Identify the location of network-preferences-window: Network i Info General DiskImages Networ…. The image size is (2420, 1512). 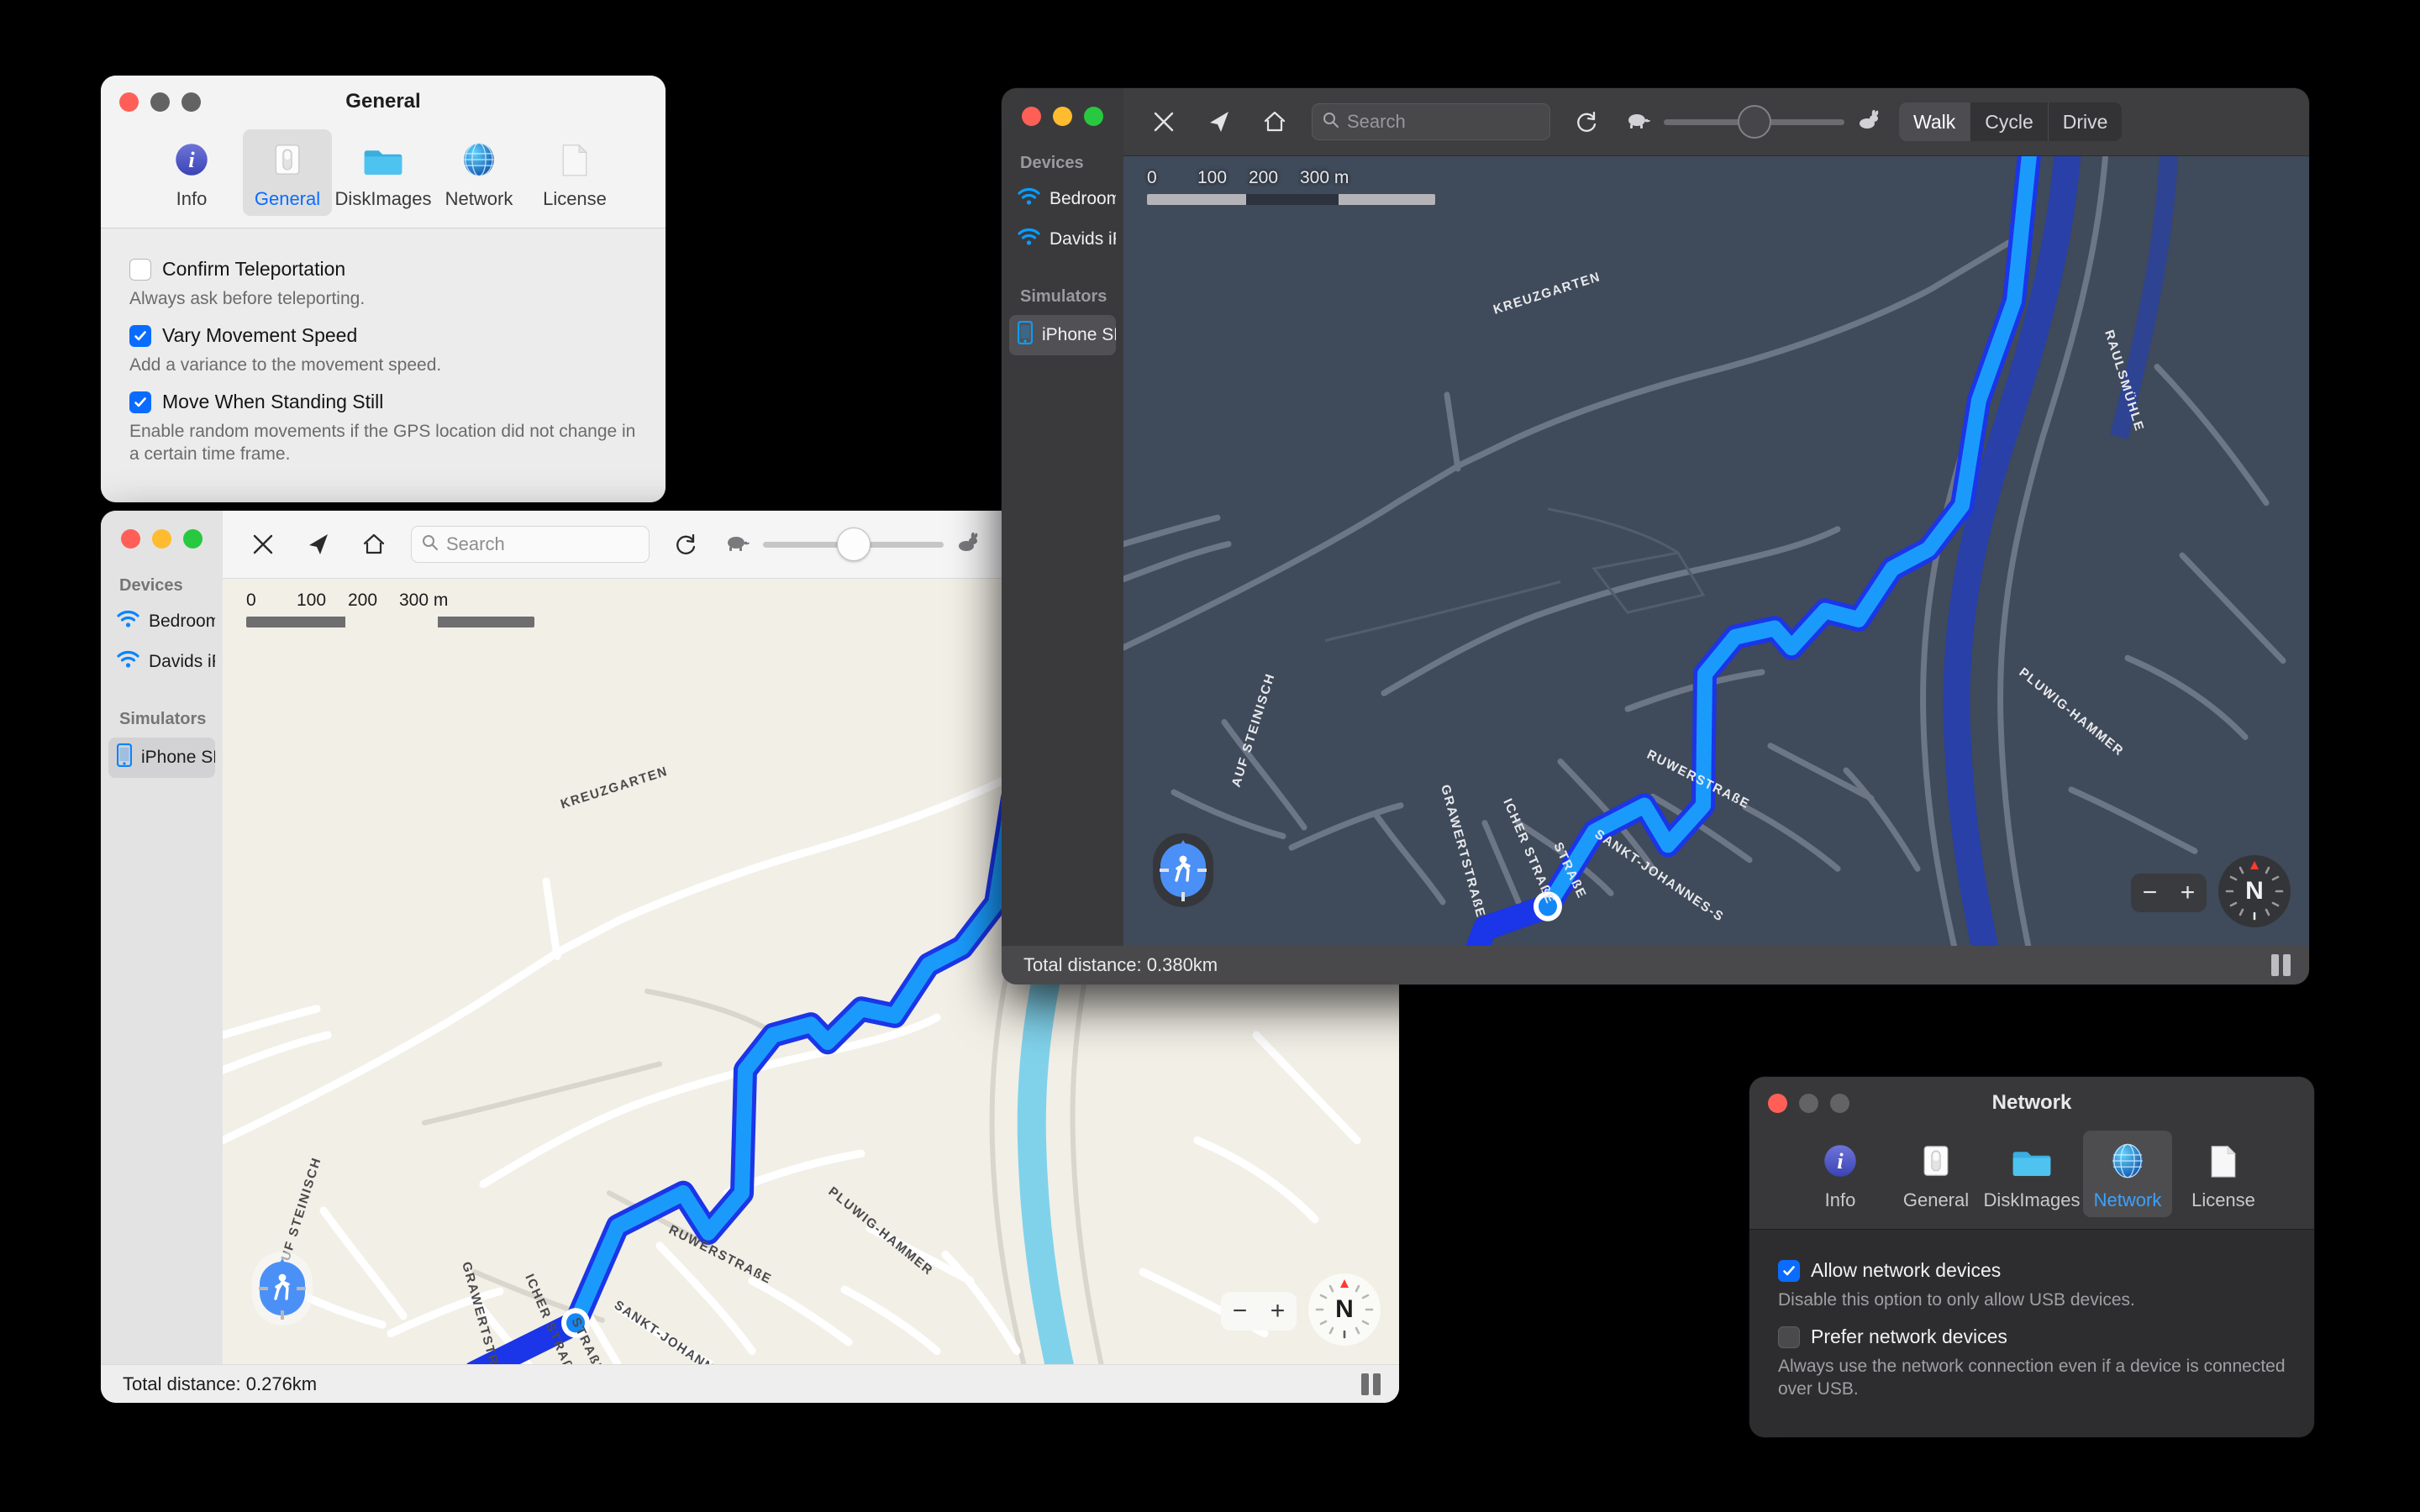
(2032, 1257).